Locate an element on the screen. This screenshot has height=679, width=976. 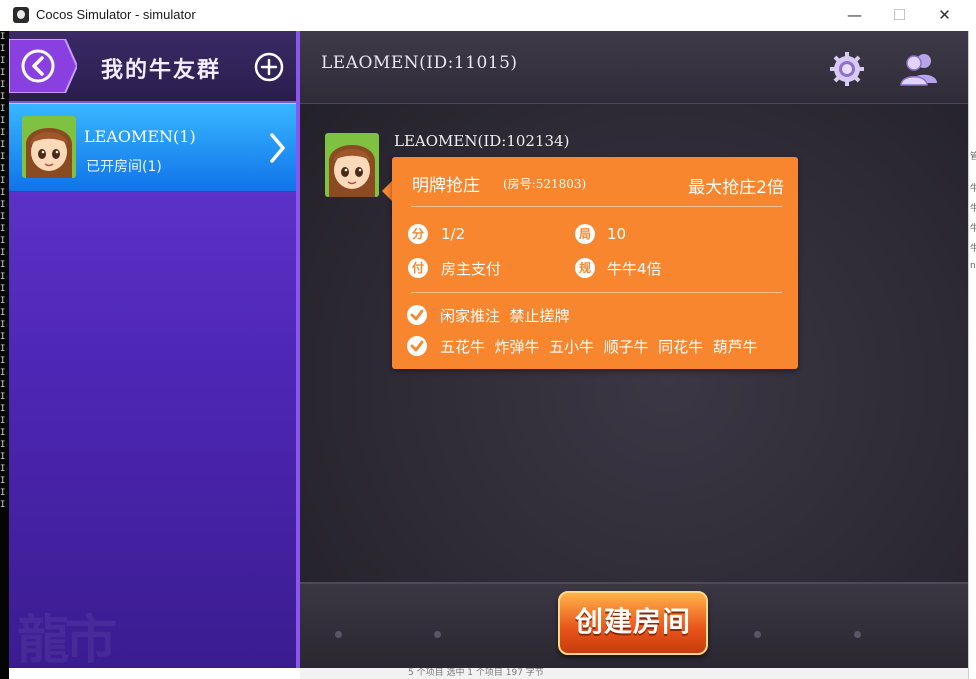
group-avatar is located at coordinates (49, 147).